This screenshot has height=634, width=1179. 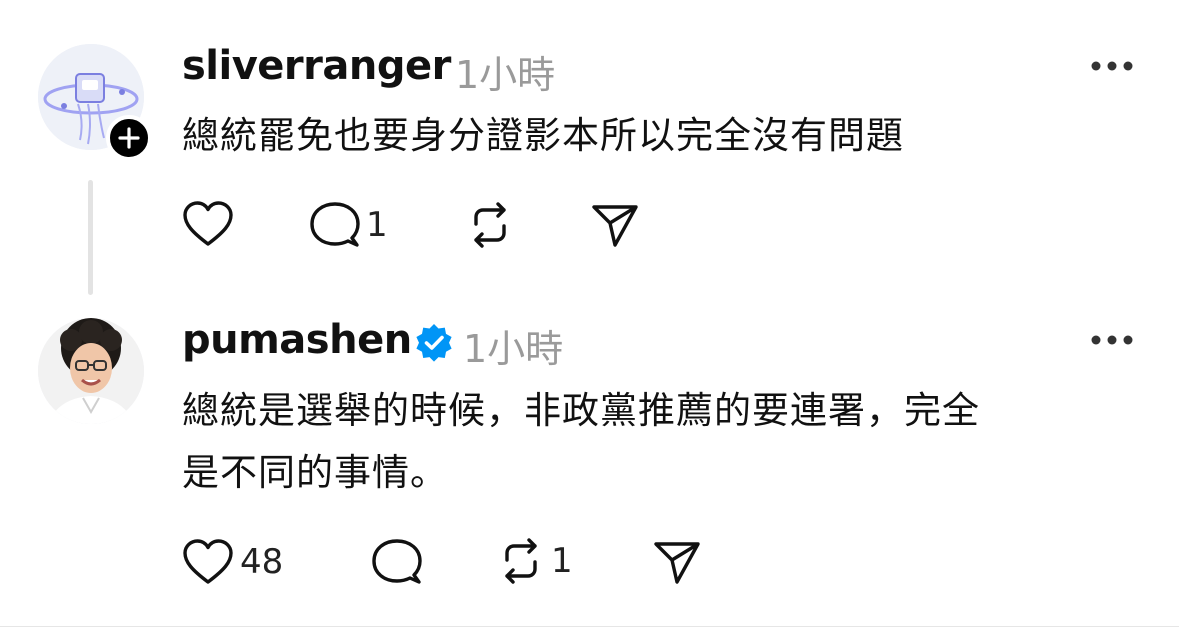 I want to click on follow-plus-button, so click(x=129, y=138).